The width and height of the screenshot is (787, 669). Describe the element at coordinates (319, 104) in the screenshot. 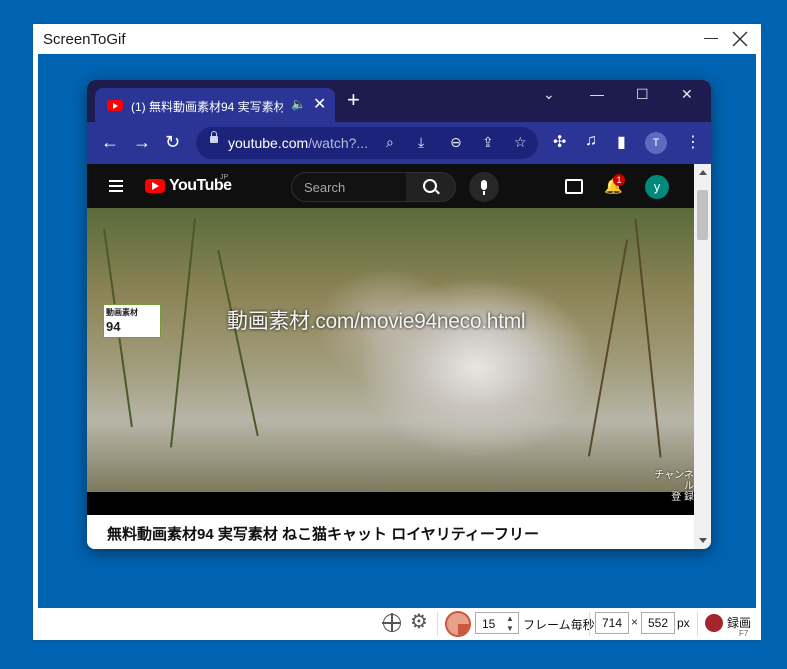

I see `tab-close-icon: ✕` at that location.